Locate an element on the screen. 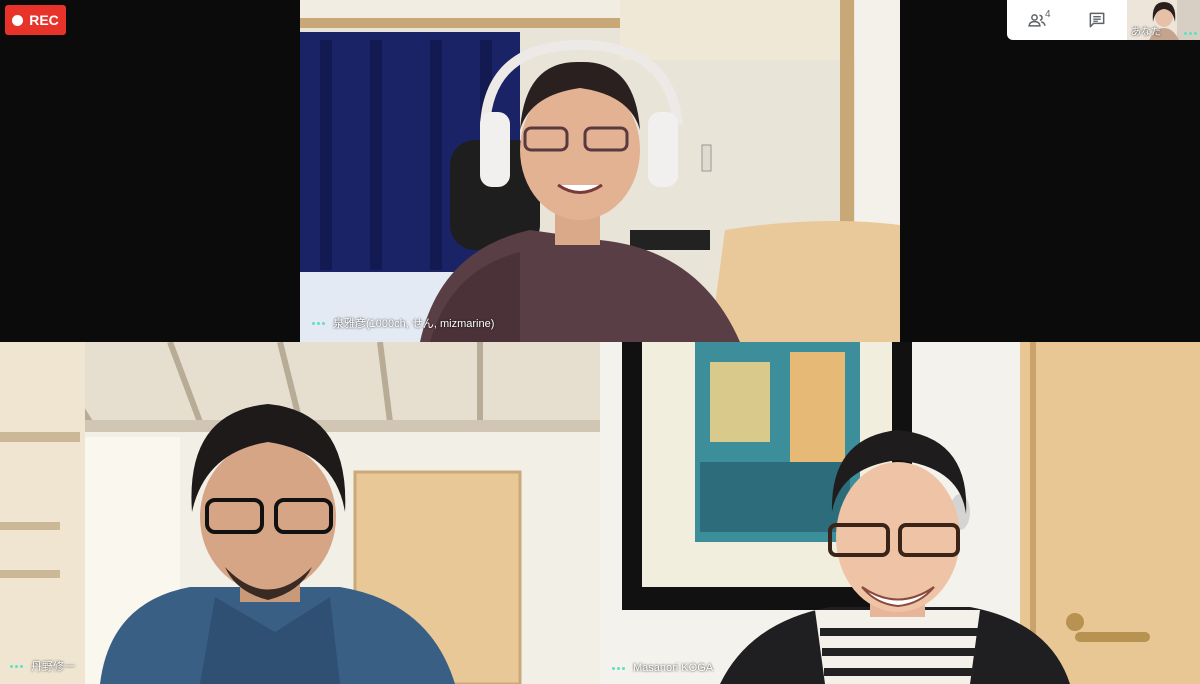 This screenshot has height=684, width=1200. record-dot-icon is located at coordinates (18, 20).